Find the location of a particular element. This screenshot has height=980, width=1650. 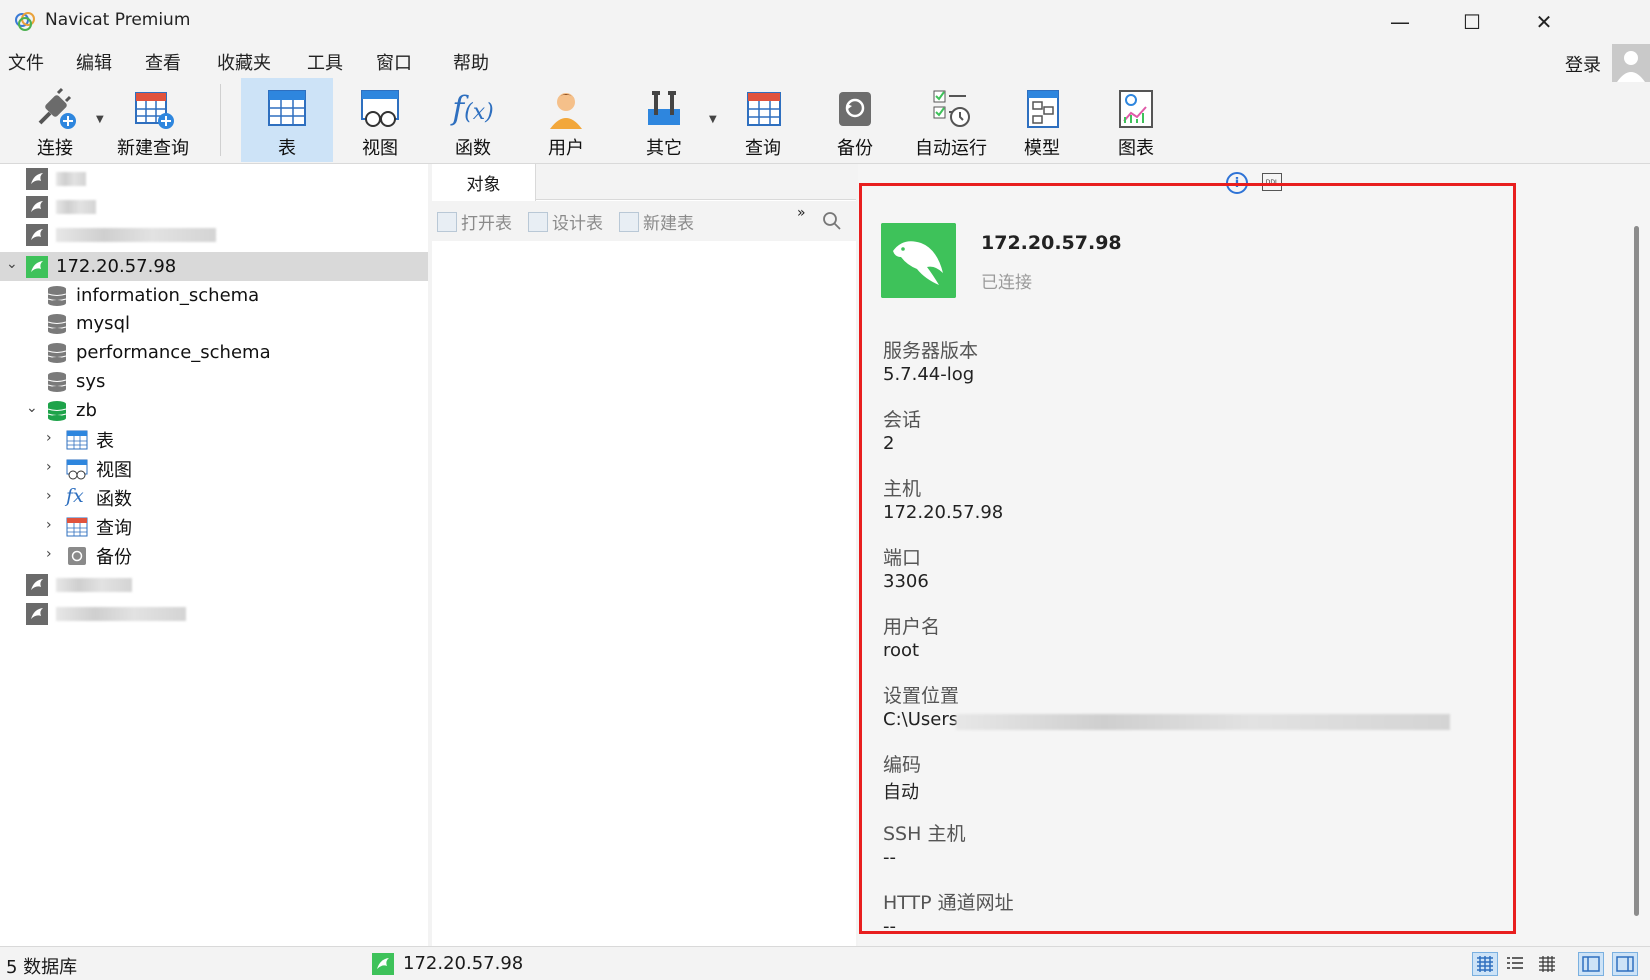

model-button: 模型 is located at coordinates (1042, 120).